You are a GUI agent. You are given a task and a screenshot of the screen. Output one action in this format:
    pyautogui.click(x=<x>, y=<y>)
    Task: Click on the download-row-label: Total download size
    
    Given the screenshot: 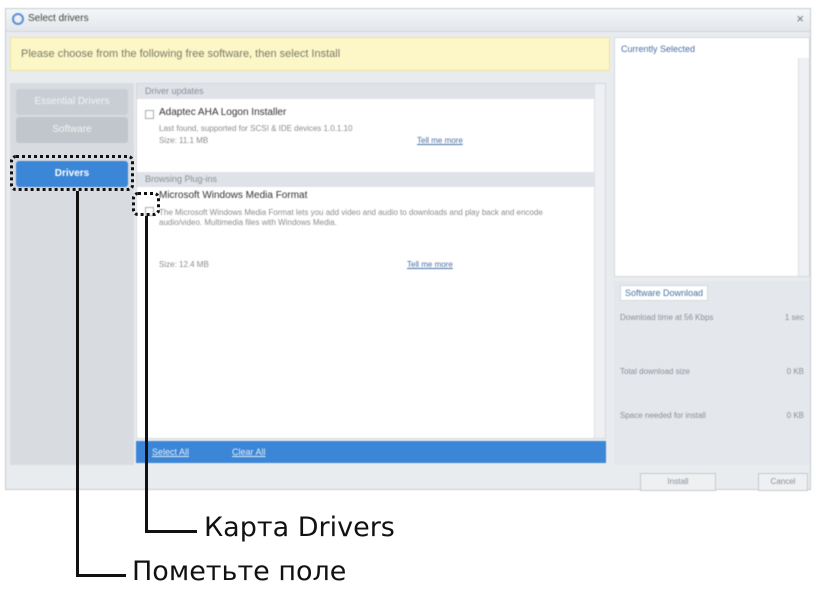 What is the action you would take?
    pyautogui.click(x=655, y=371)
    